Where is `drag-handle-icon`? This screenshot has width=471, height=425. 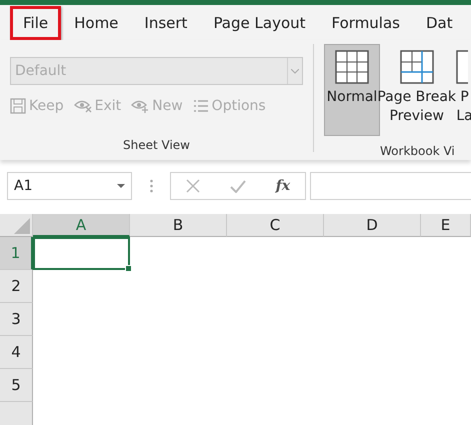
drag-handle-icon is located at coordinates (151, 186).